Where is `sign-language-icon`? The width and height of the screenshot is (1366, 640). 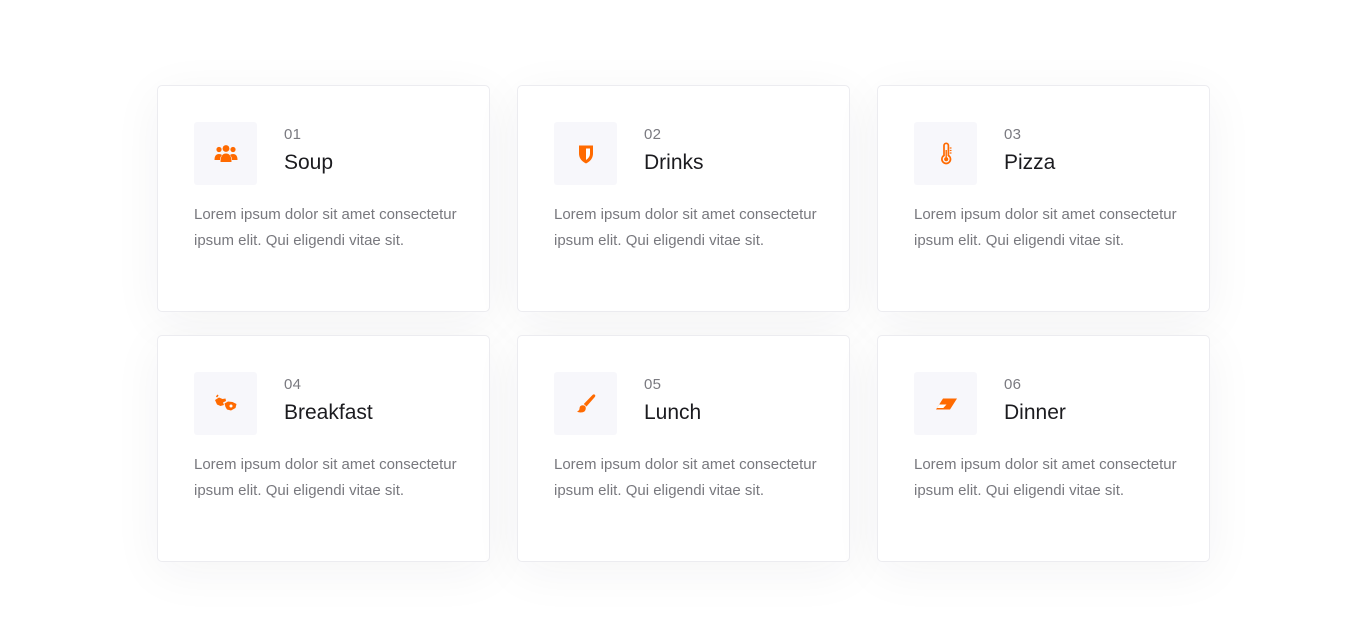
sign-language-icon is located at coordinates (225, 402).